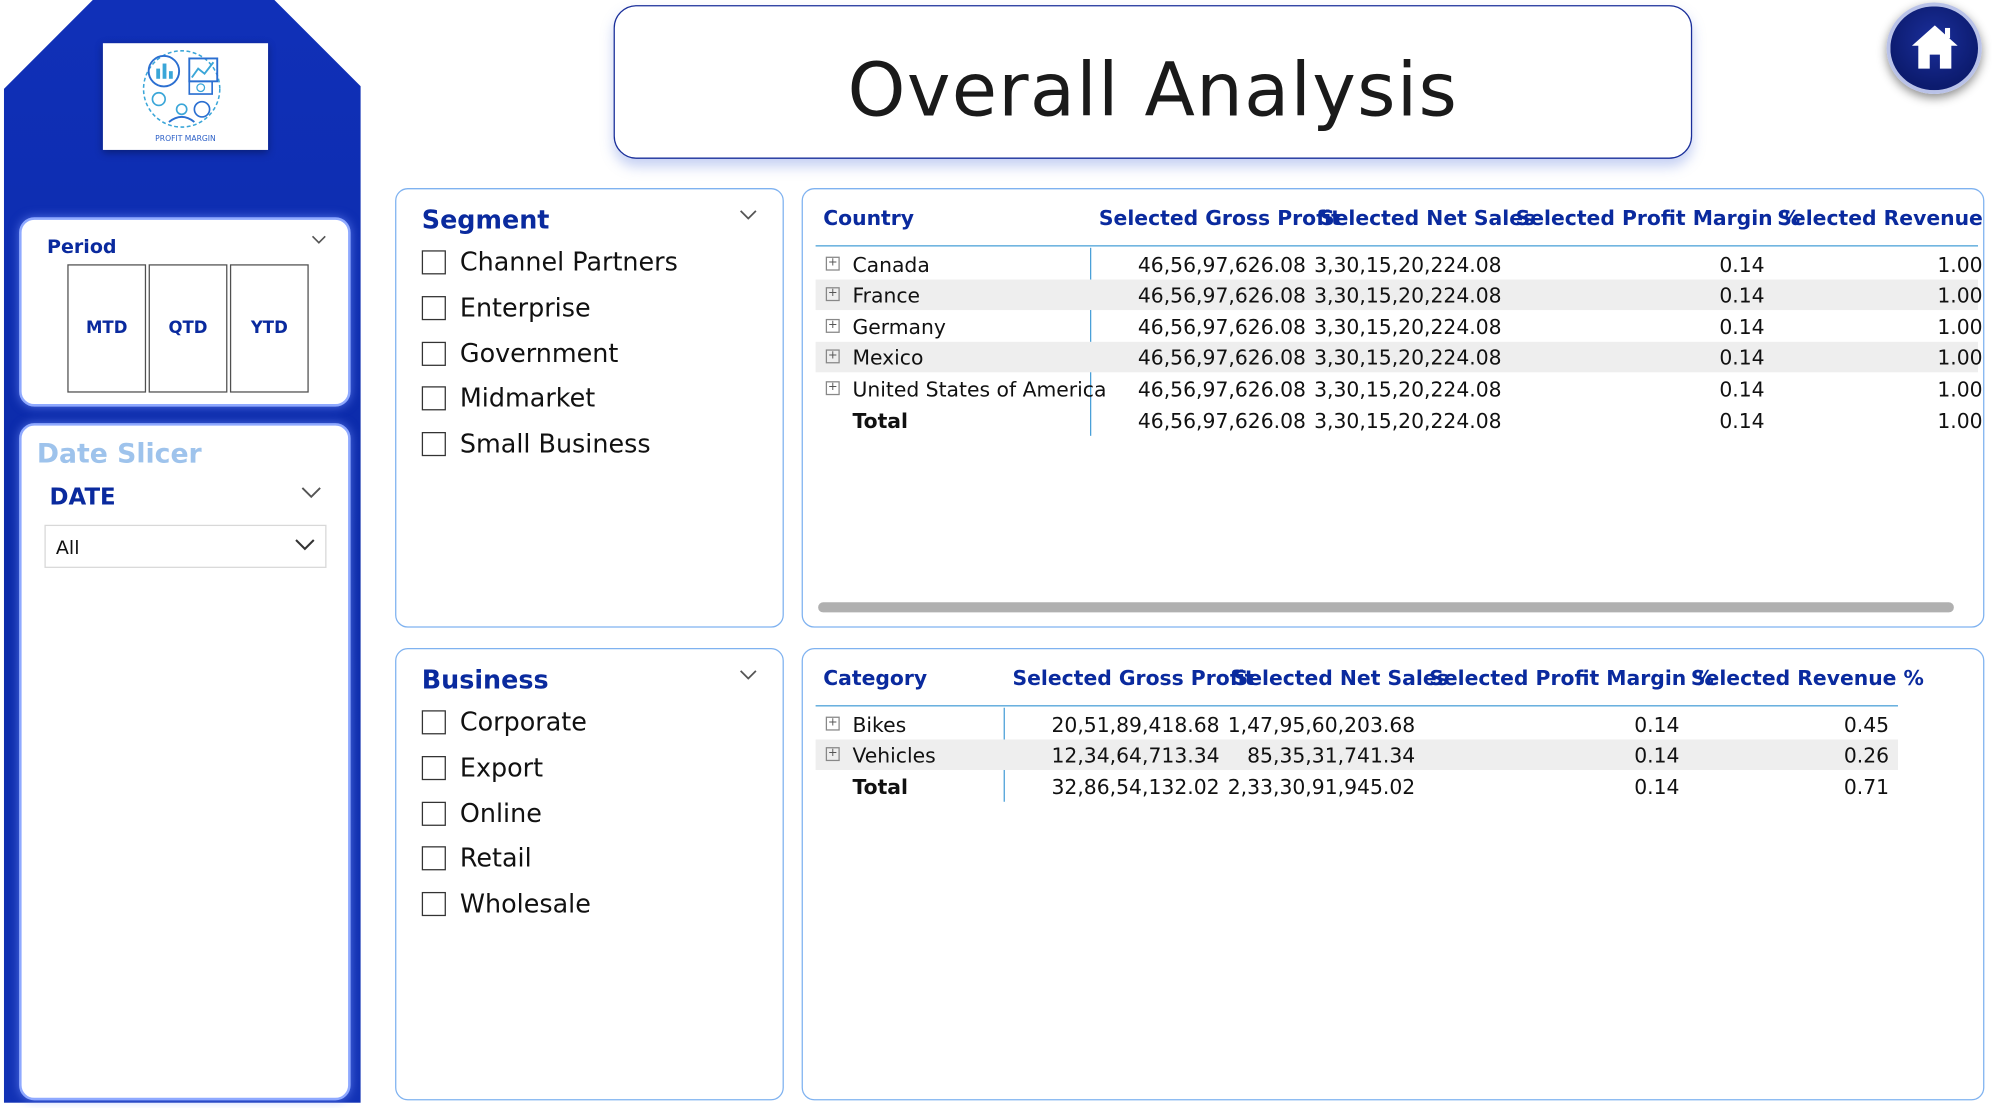 The width and height of the screenshot is (1992, 1108). What do you see at coordinates (67, 548) in the screenshot?
I see `date-dropdown-value: All` at bounding box center [67, 548].